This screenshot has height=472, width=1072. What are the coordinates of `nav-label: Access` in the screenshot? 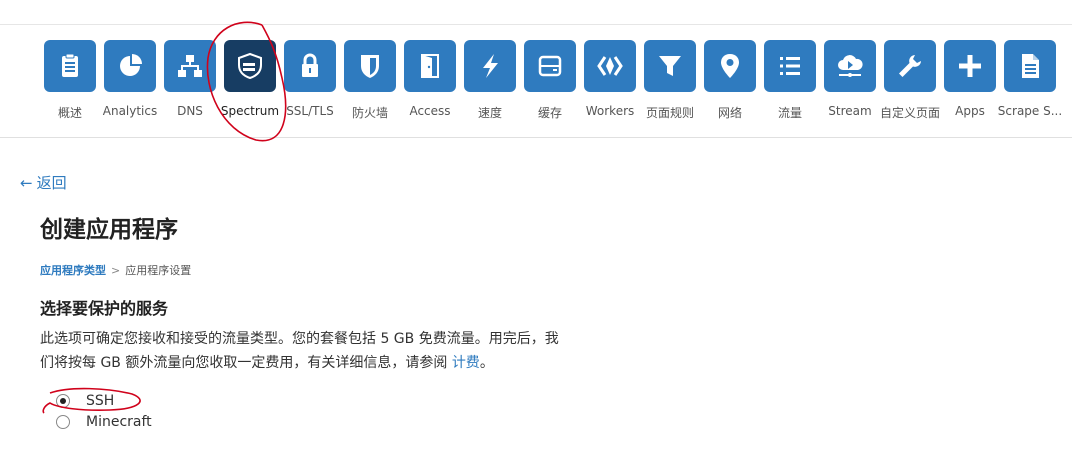 It's located at (430, 111).